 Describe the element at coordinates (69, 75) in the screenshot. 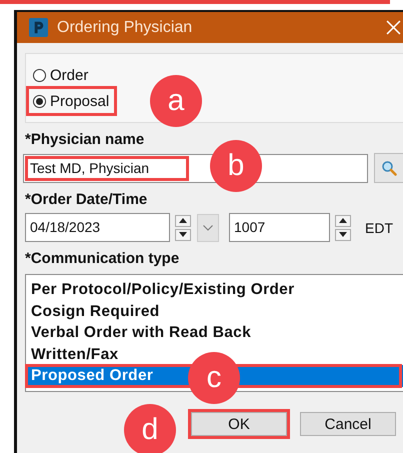

I see `radio-label: Order` at that location.